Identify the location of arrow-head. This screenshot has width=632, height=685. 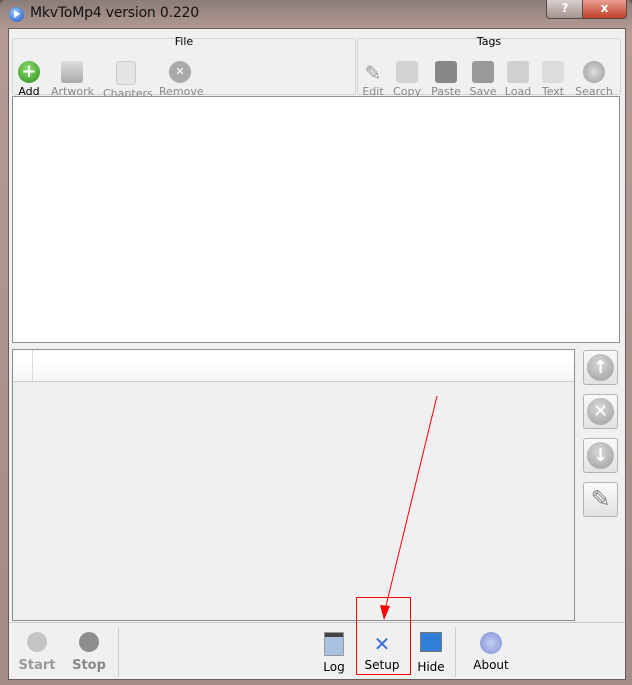
(385, 612).